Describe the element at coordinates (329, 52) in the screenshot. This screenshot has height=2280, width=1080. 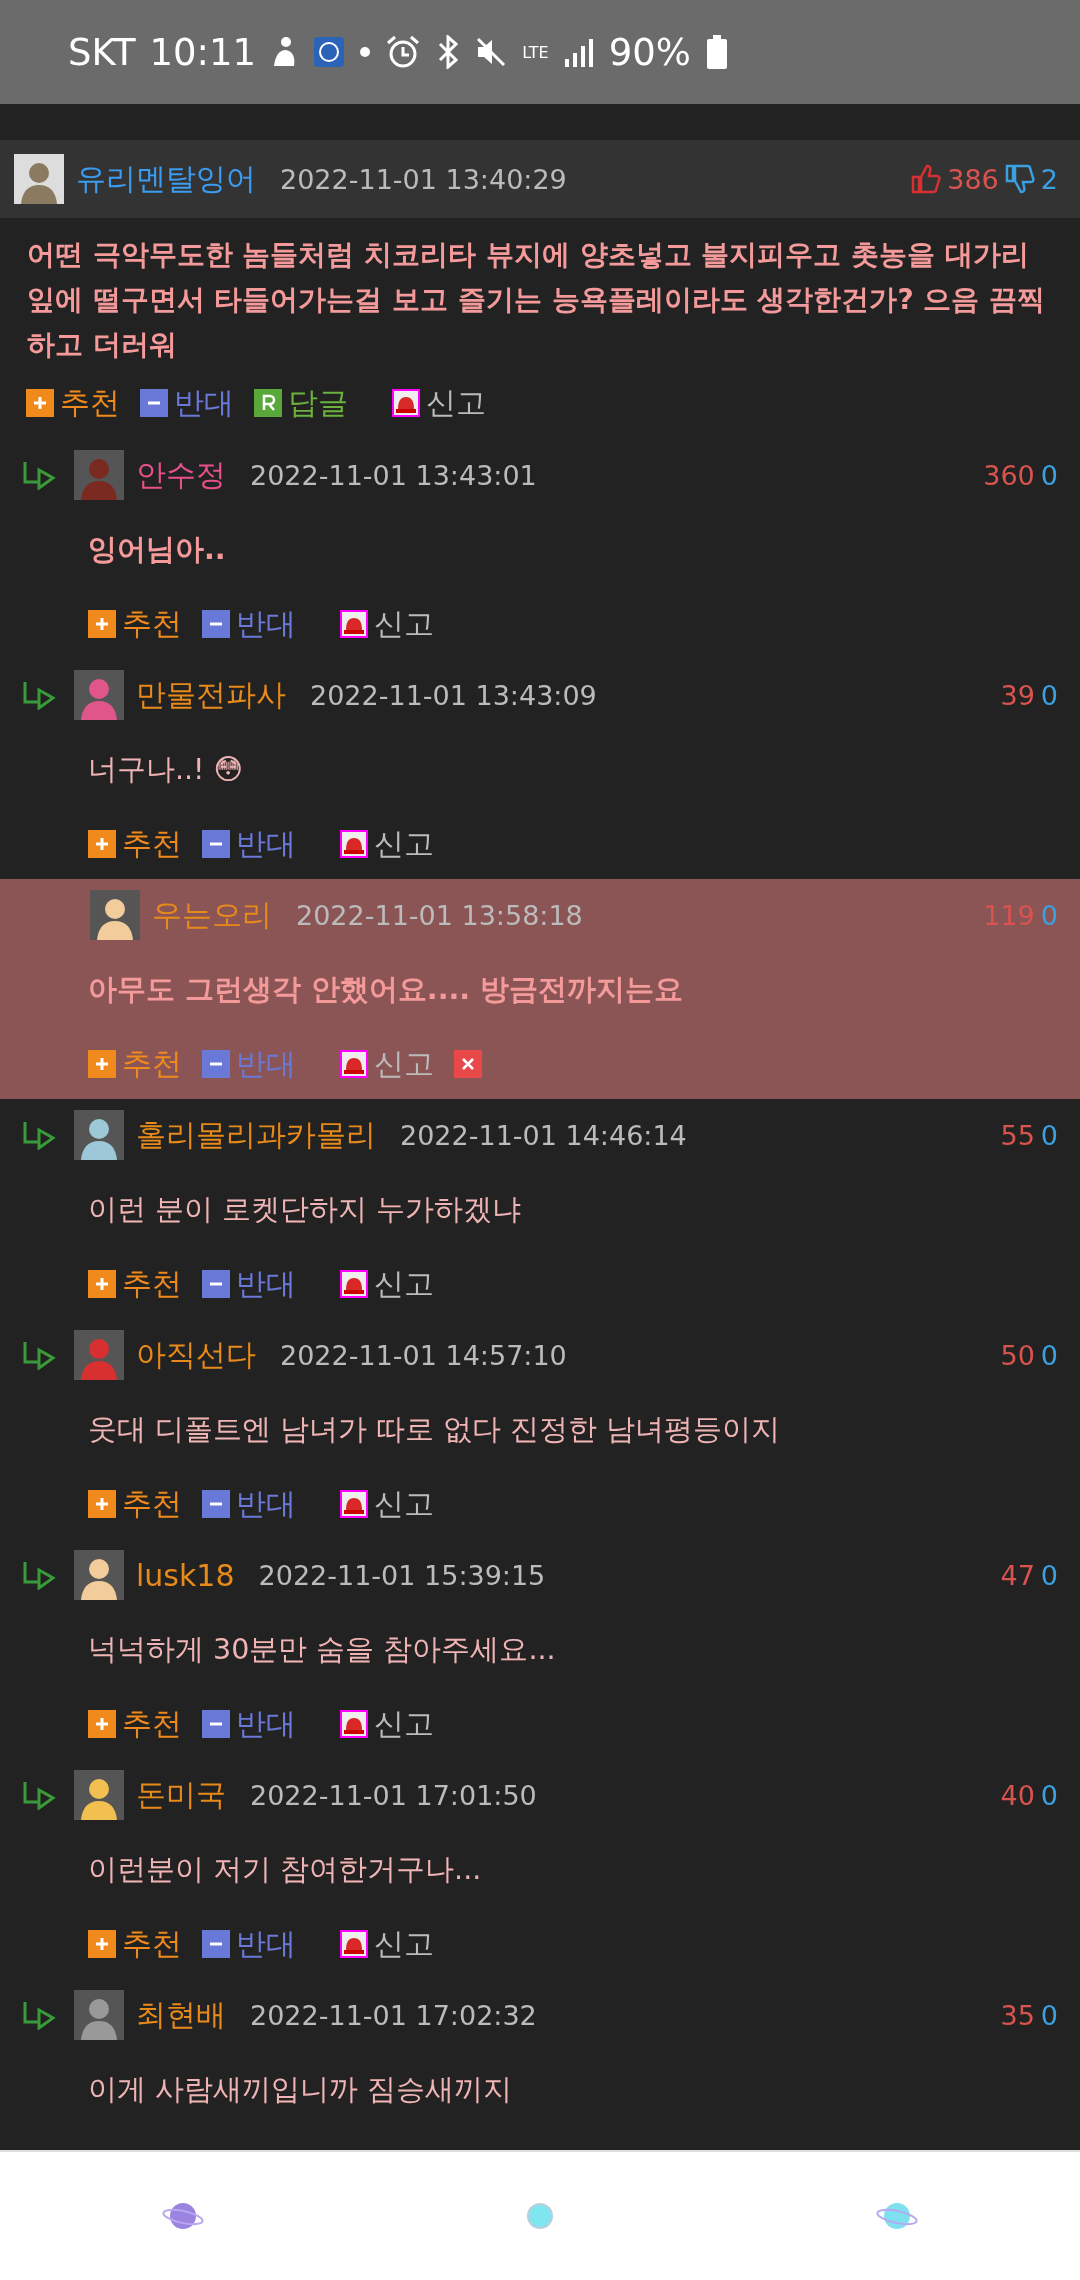
I see `shield-app-icon` at that location.